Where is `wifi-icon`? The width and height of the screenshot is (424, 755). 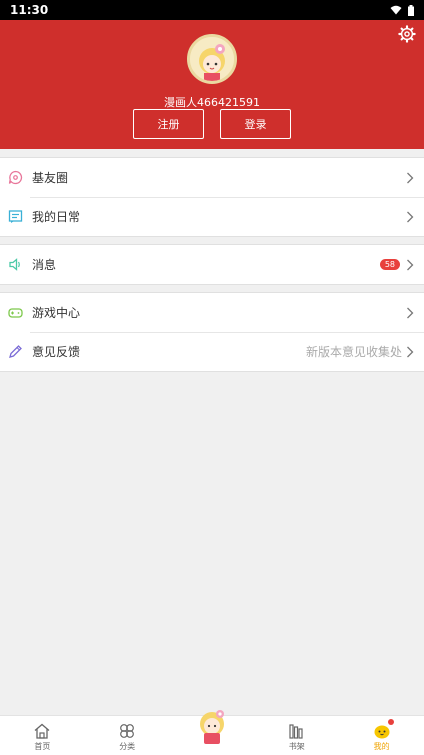
wifi-icon is located at coordinates (396, 10).